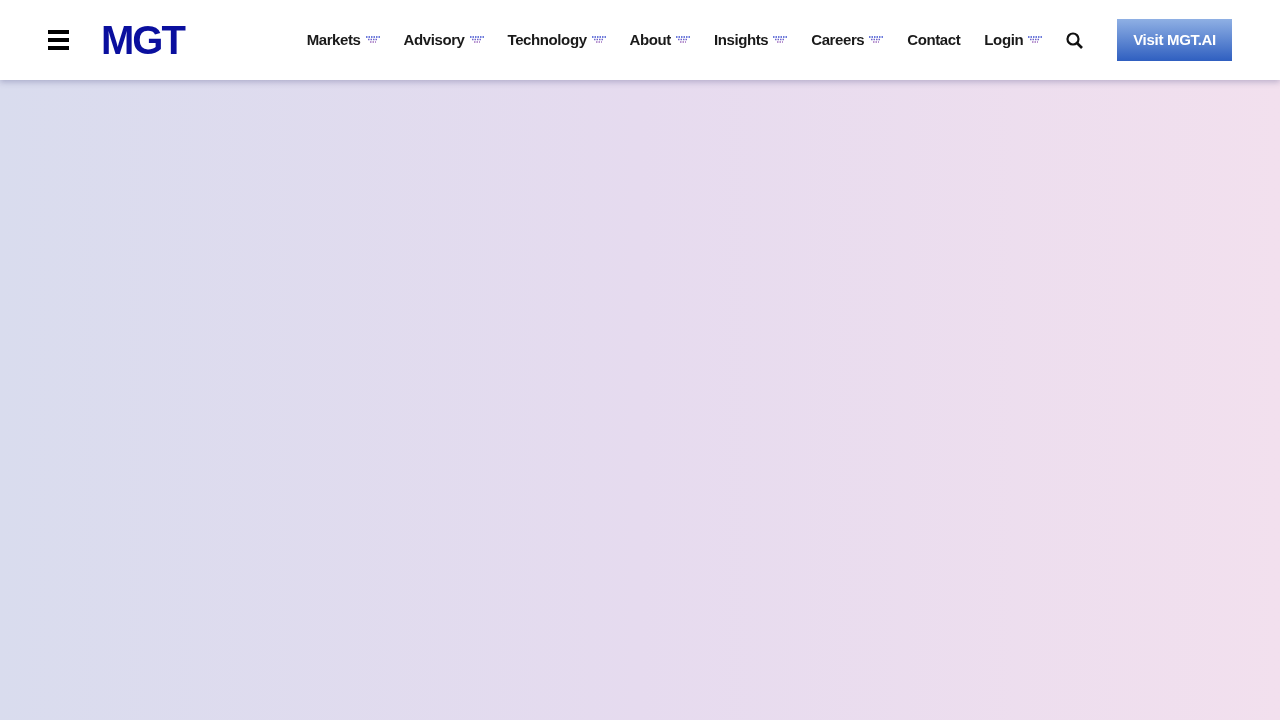 This screenshot has height=720, width=1280. Describe the element at coordinates (443, 40) in the screenshot. I see `nav-link: Advisory` at that location.